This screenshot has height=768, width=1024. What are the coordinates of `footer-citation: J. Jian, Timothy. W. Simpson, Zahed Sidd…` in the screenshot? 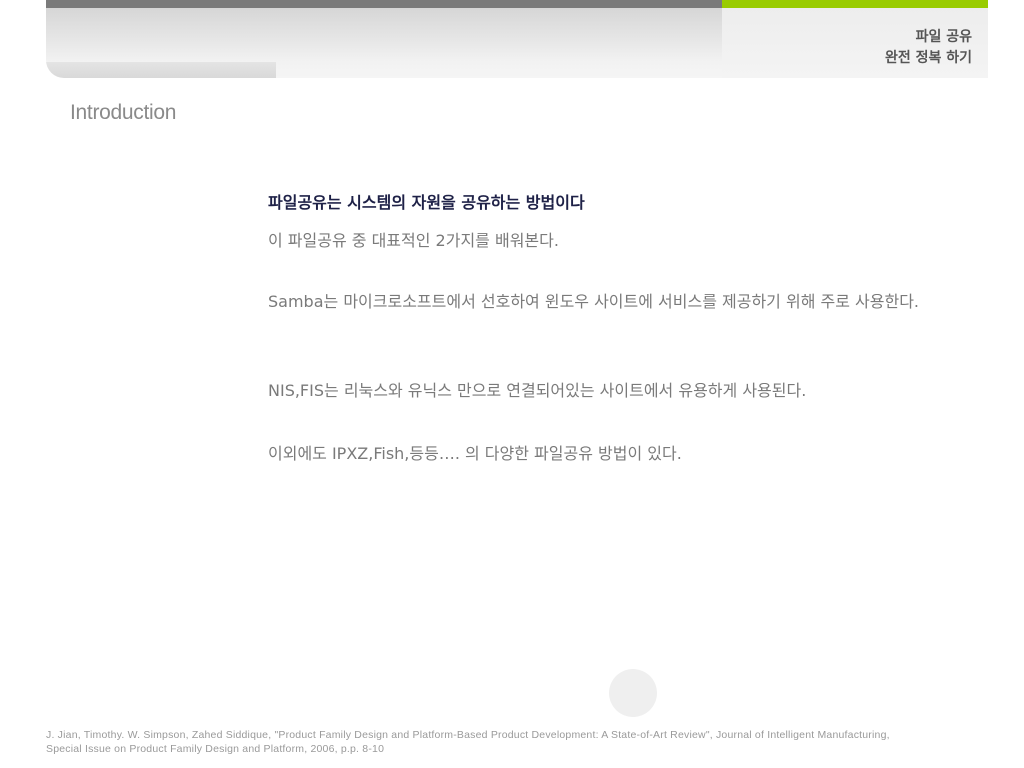 It's located at (468, 742).